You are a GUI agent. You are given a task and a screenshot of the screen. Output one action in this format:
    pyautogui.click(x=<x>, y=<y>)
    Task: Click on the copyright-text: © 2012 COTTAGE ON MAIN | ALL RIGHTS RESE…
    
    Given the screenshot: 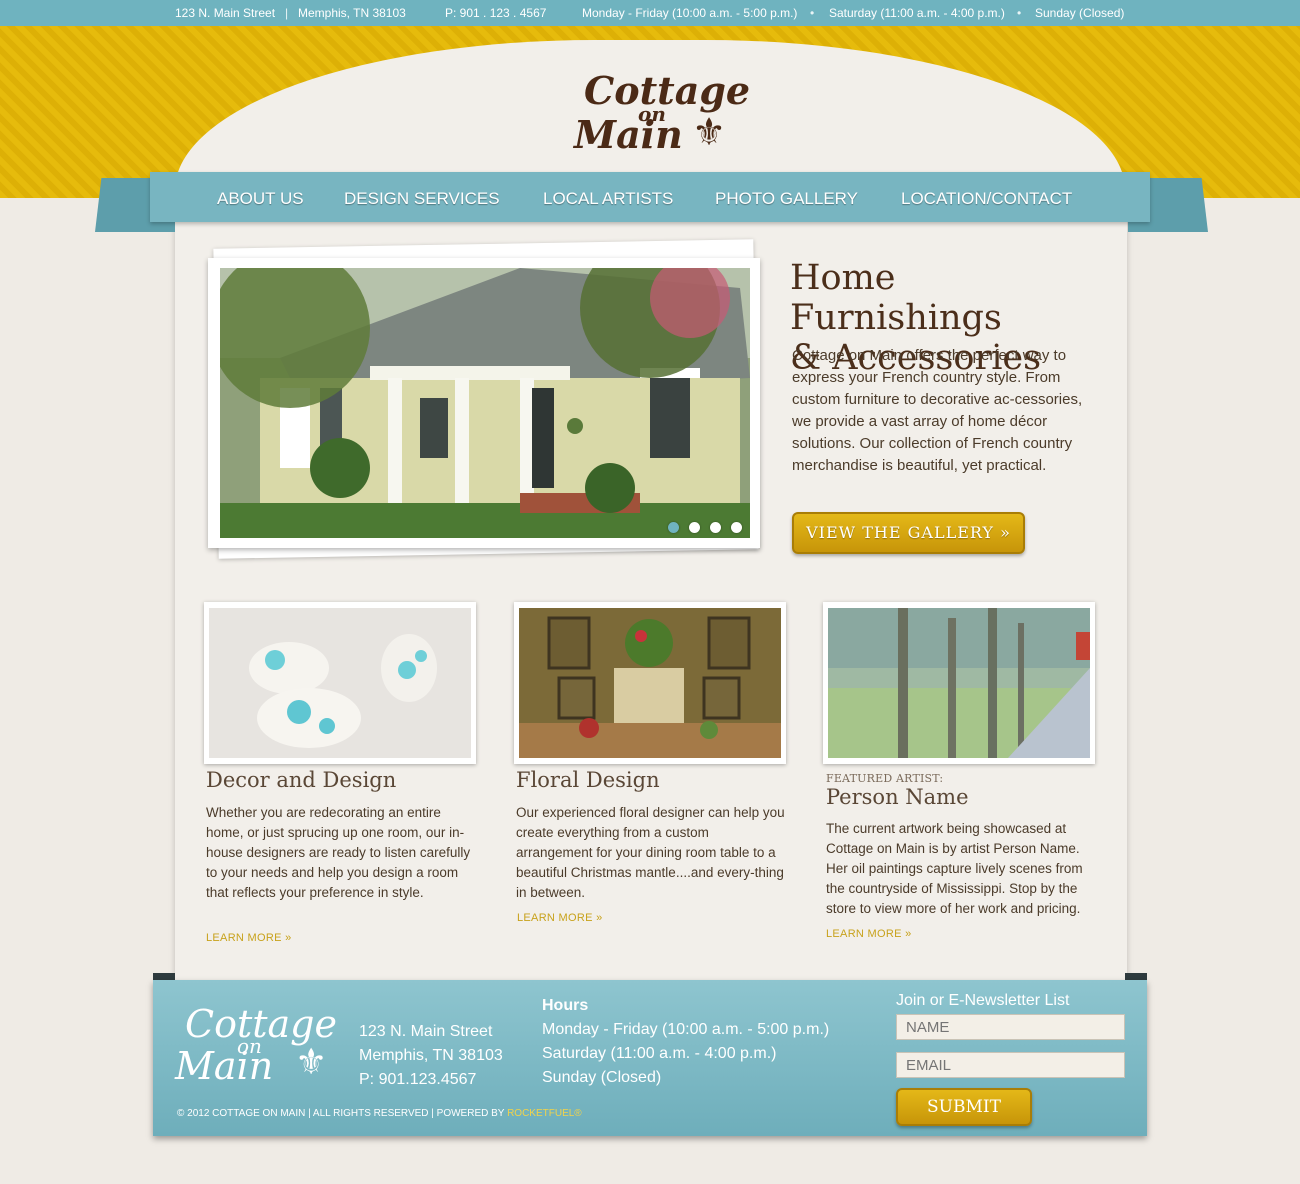 What is the action you would take?
    pyautogui.click(x=342, y=1113)
    